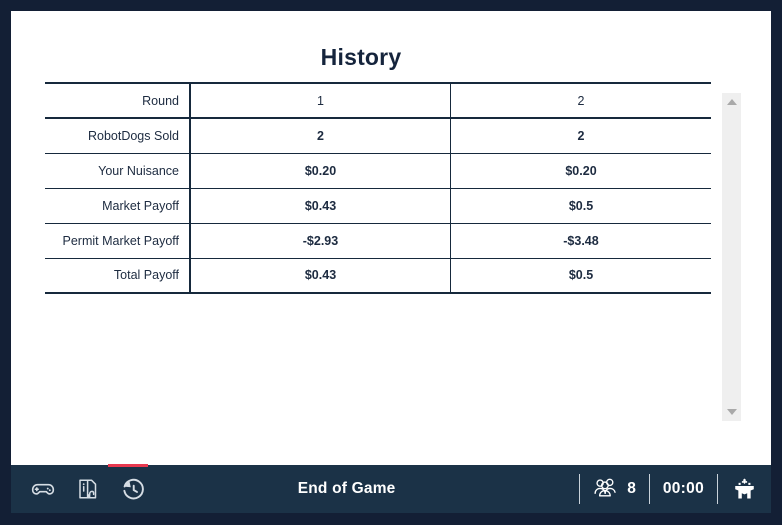  I want to click on row-label: Market Payoff, so click(118, 206).